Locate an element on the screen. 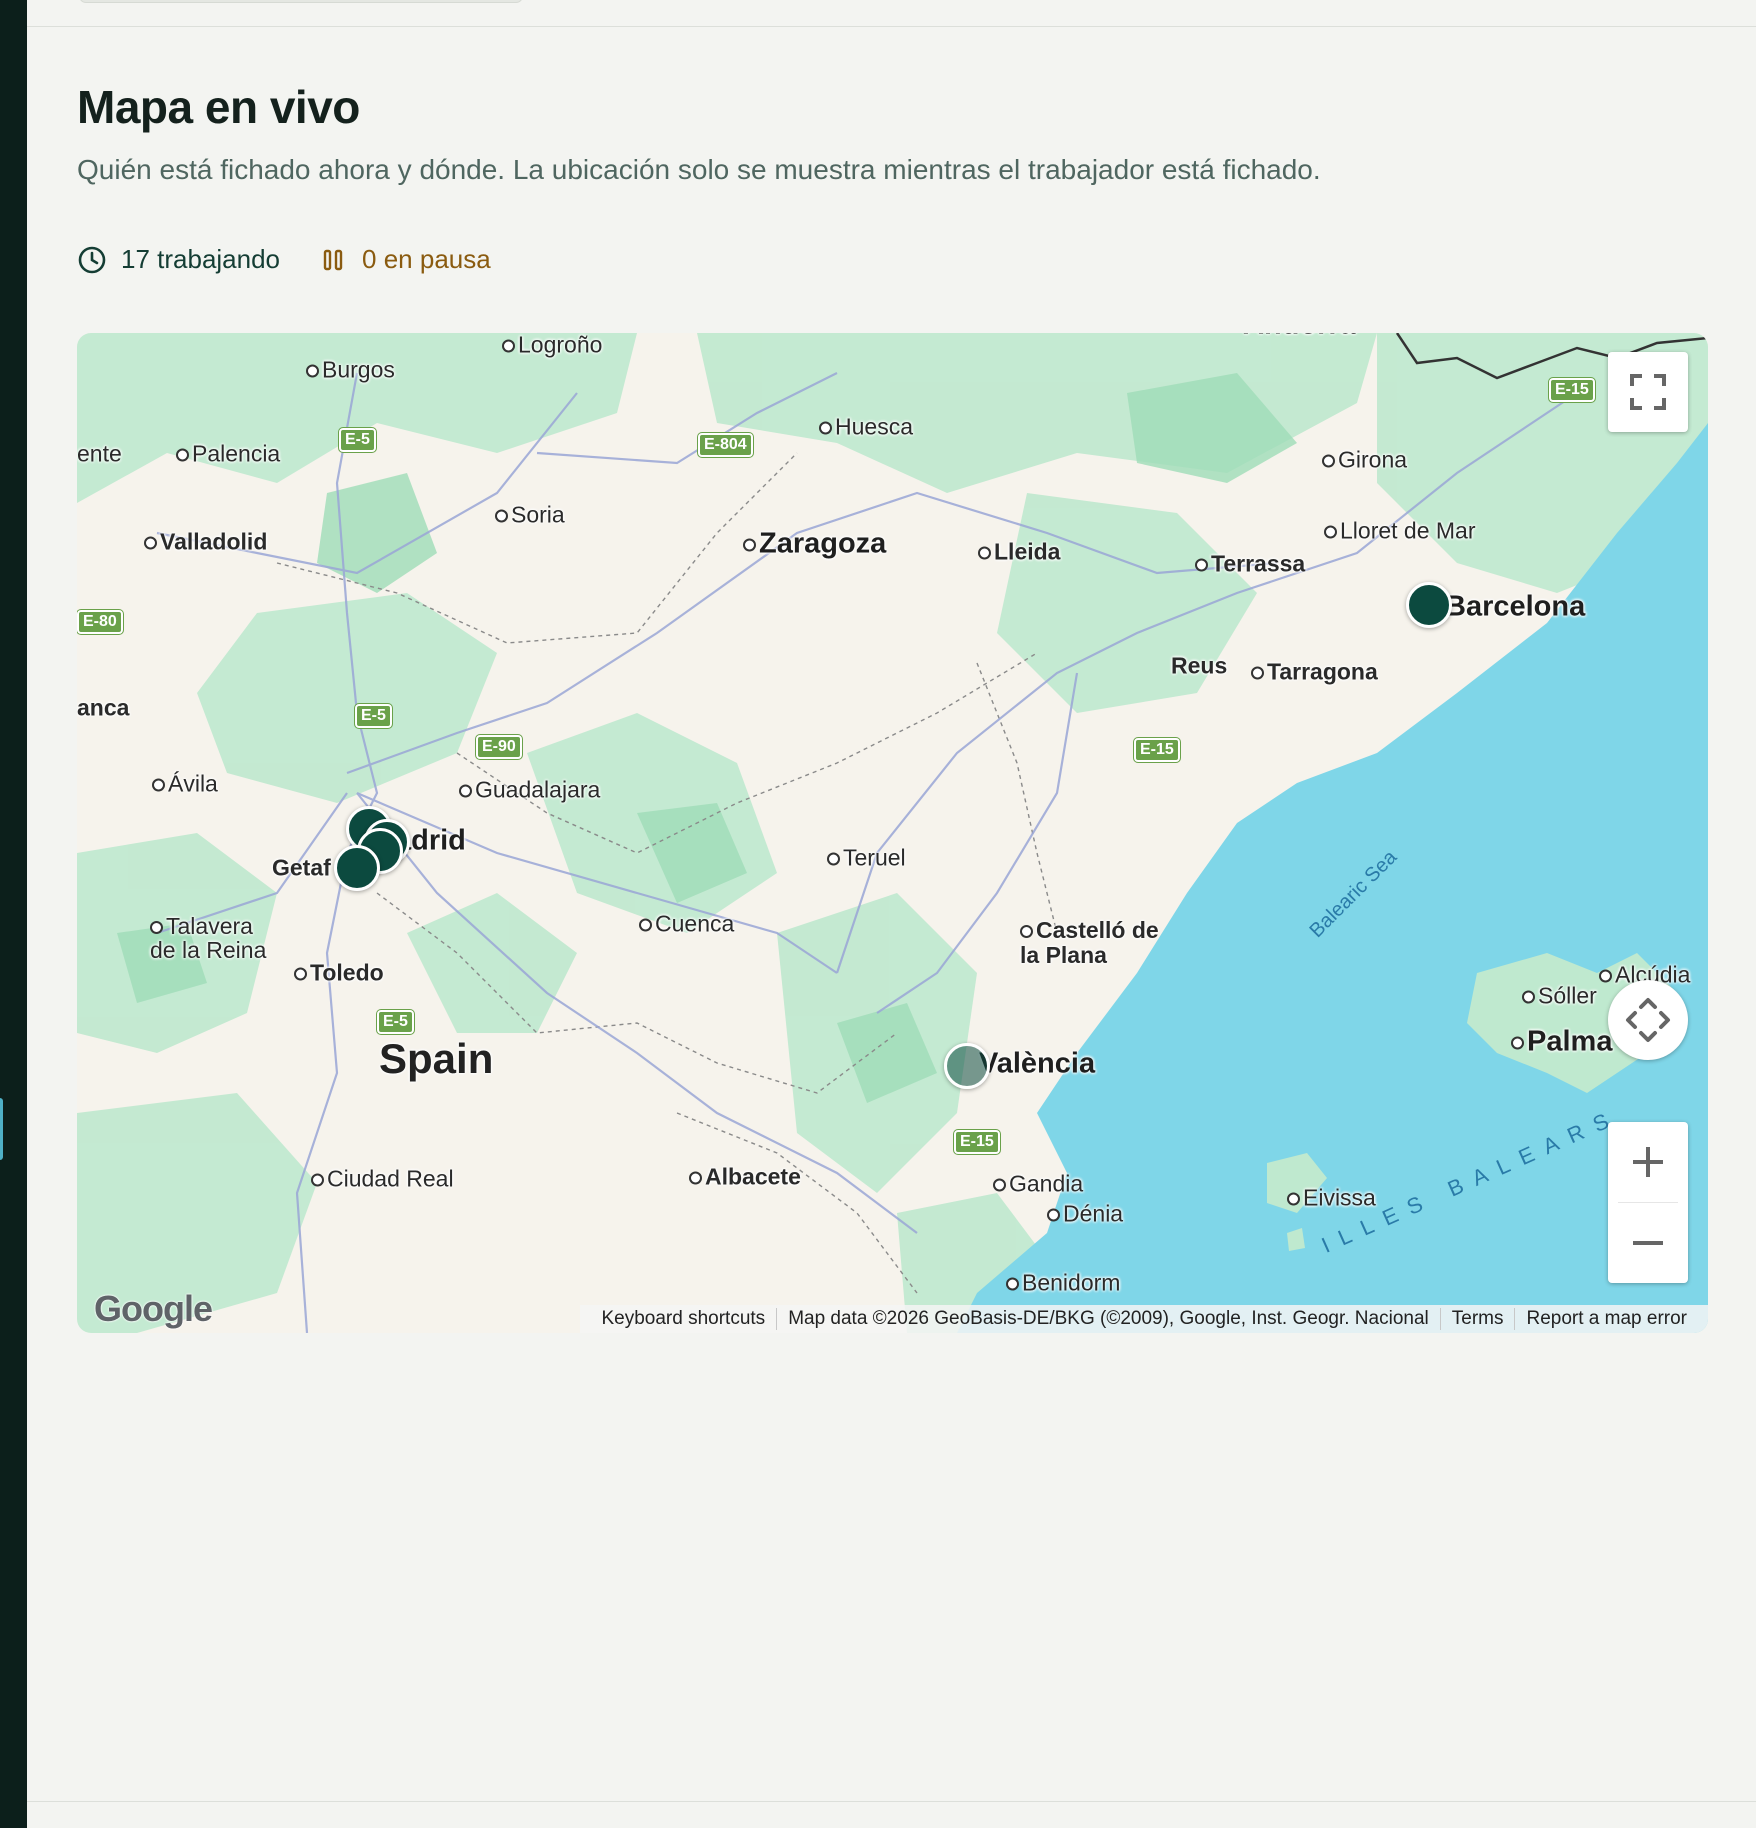  city-ciudad-real: Ciudad Real is located at coordinates (382, 1179).